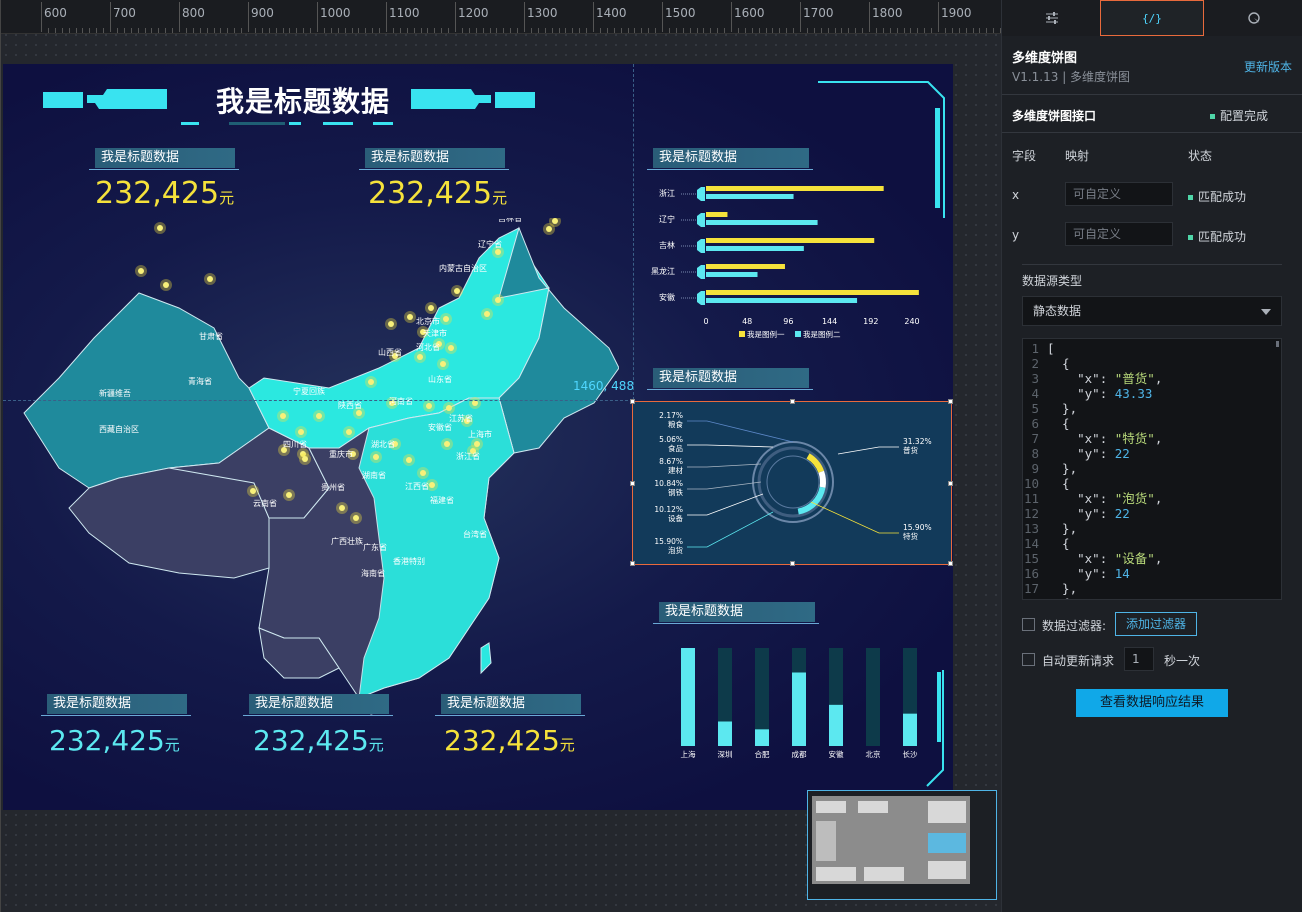  Describe the element at coordinates (115, 393) in the screenshot. I see `map-province-label: 新疆维吾` at that location.